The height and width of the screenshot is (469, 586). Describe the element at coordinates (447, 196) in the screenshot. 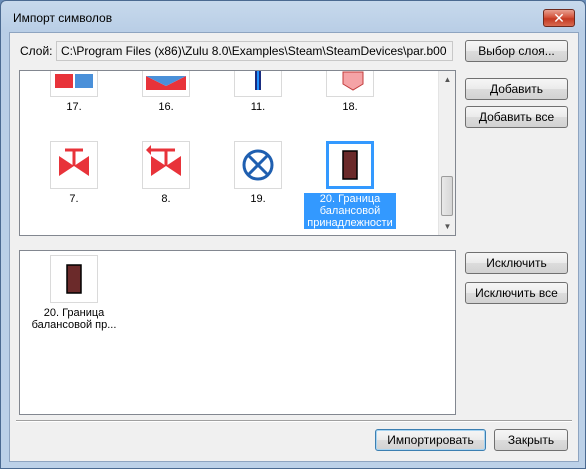

I see `scroll-thumb` at that location.